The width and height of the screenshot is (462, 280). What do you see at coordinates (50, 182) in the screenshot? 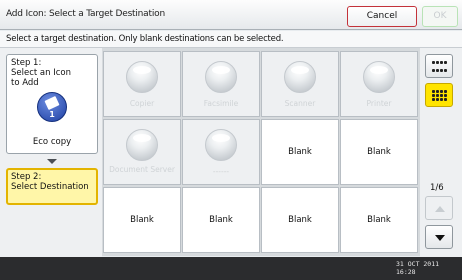
I see `step-2-label: Step 2: Select Destination` at bounding box center [50, 182].